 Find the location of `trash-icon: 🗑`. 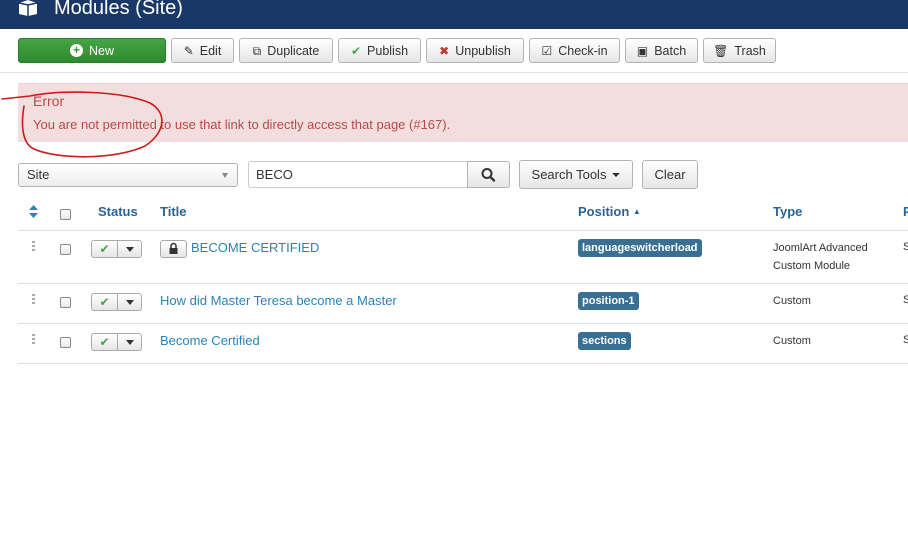

trash-icon: 🗑 is located at coordinates (721, 50).